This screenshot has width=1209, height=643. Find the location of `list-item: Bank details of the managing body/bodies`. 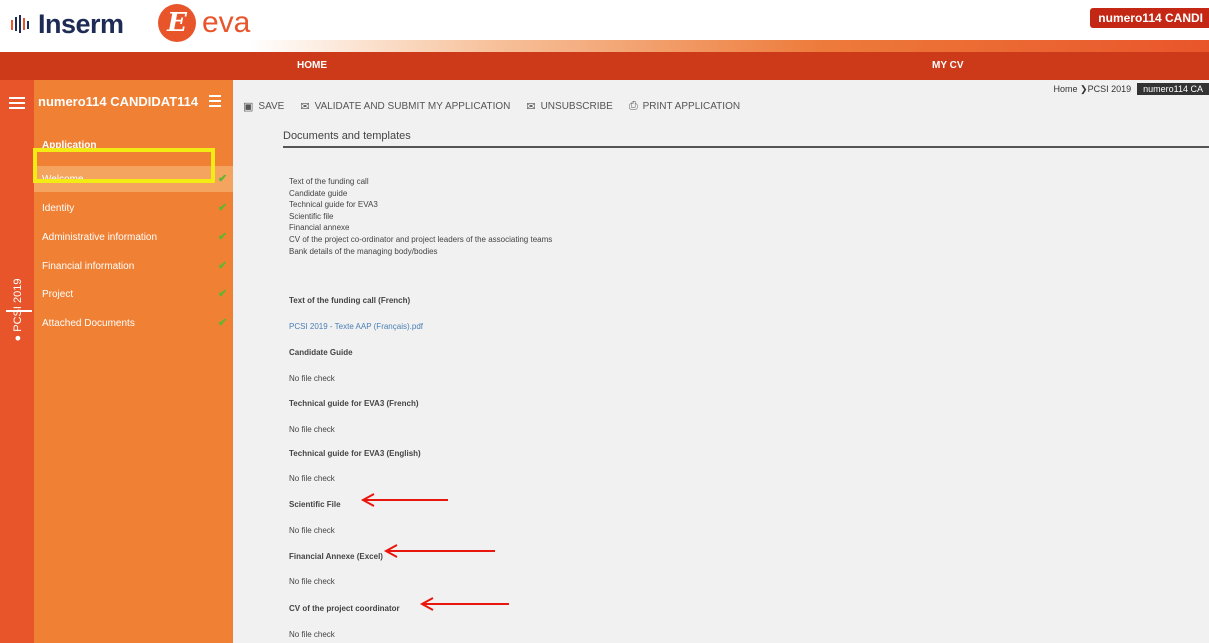

list-item: Bank details of the managing body/bodies is located at coordinates (363, 251).